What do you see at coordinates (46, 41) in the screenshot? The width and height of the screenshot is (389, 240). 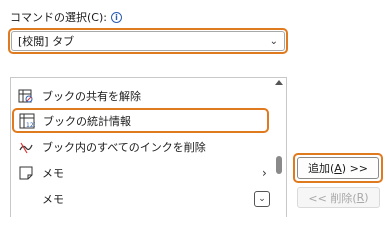 I see `command-select-value: [校閲] タブ` at bounding box center [46, 41].